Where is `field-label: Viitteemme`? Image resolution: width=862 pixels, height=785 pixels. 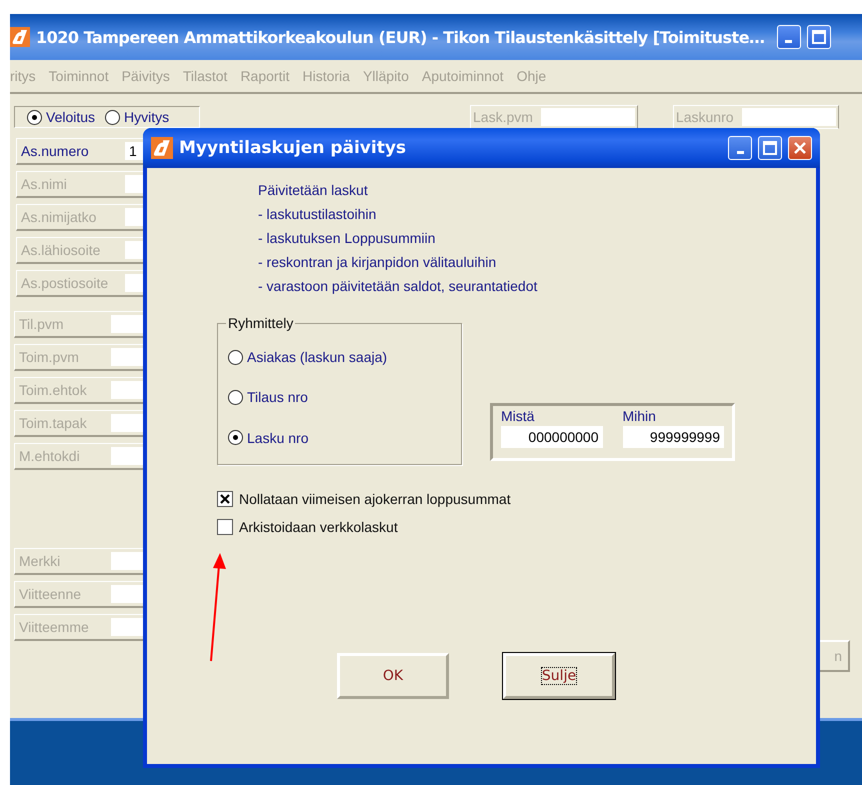
field-label: Viitteemme is located at coordinates (54, 627).